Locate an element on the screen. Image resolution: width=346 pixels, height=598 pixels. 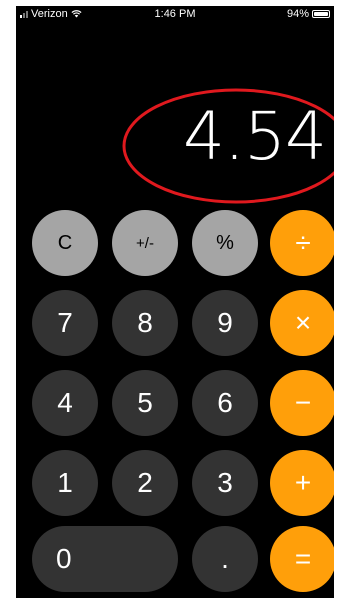
divide-button: ÷ is located at coordinates (302, 243).